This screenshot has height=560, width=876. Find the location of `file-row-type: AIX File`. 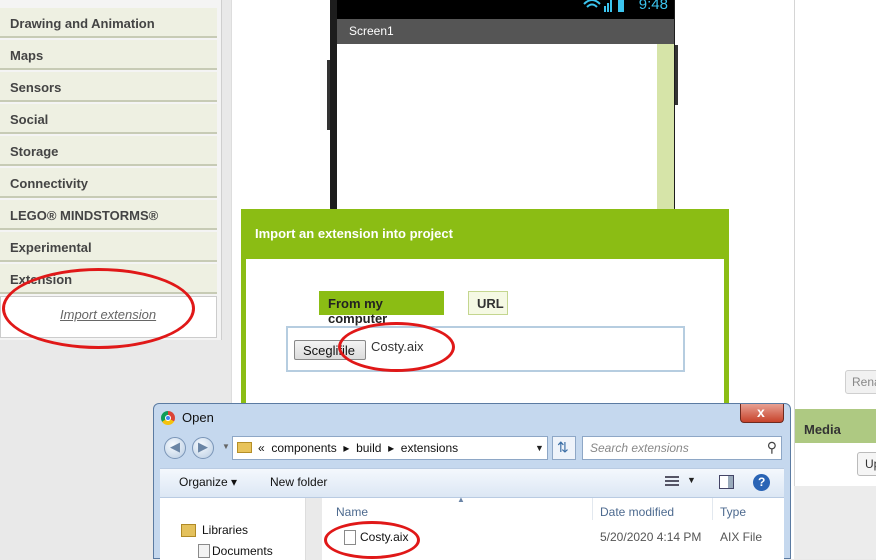

file-row-type: AIX File is located at coordinates (741, 537).